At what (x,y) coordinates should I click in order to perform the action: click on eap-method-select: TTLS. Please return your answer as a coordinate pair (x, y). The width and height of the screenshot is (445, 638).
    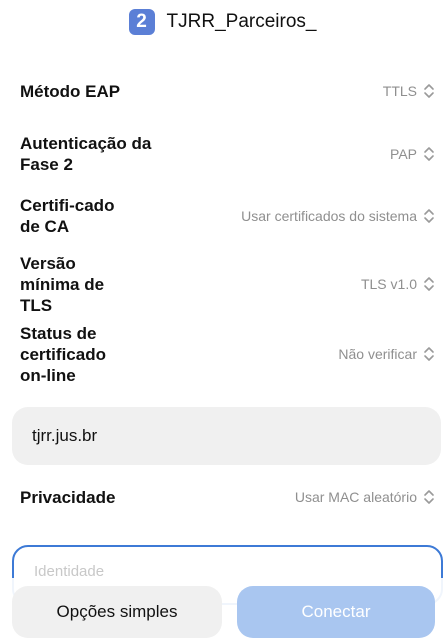
    Looking at the image, I should click on (409, 91).